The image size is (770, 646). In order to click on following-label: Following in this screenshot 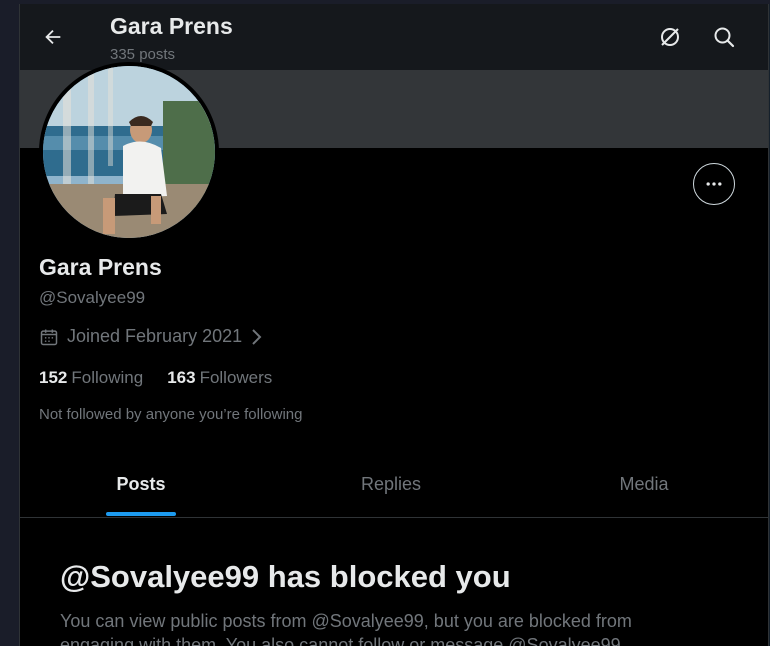, I will do `click(107, 377)`.